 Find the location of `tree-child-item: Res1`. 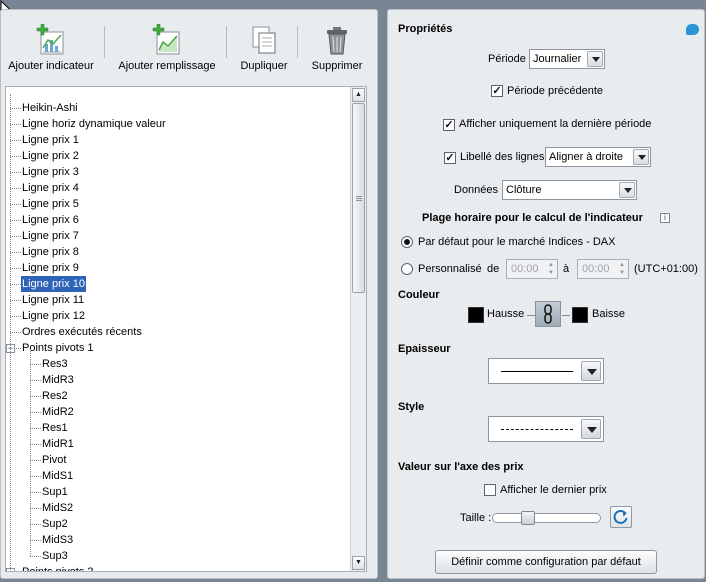

tree-child-item: Res1 is located at coordinates (178, 428).